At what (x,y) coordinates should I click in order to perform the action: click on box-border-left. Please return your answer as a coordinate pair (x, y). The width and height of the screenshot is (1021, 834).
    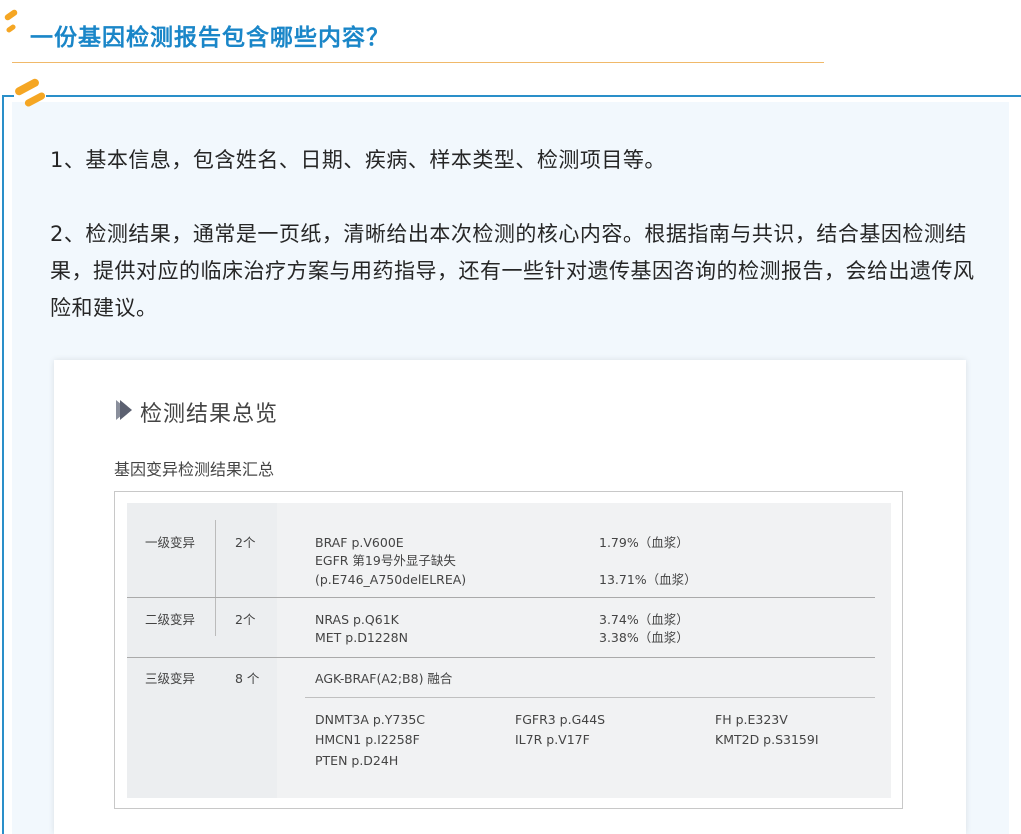
    Looking at the image, I should click on (3, 464).